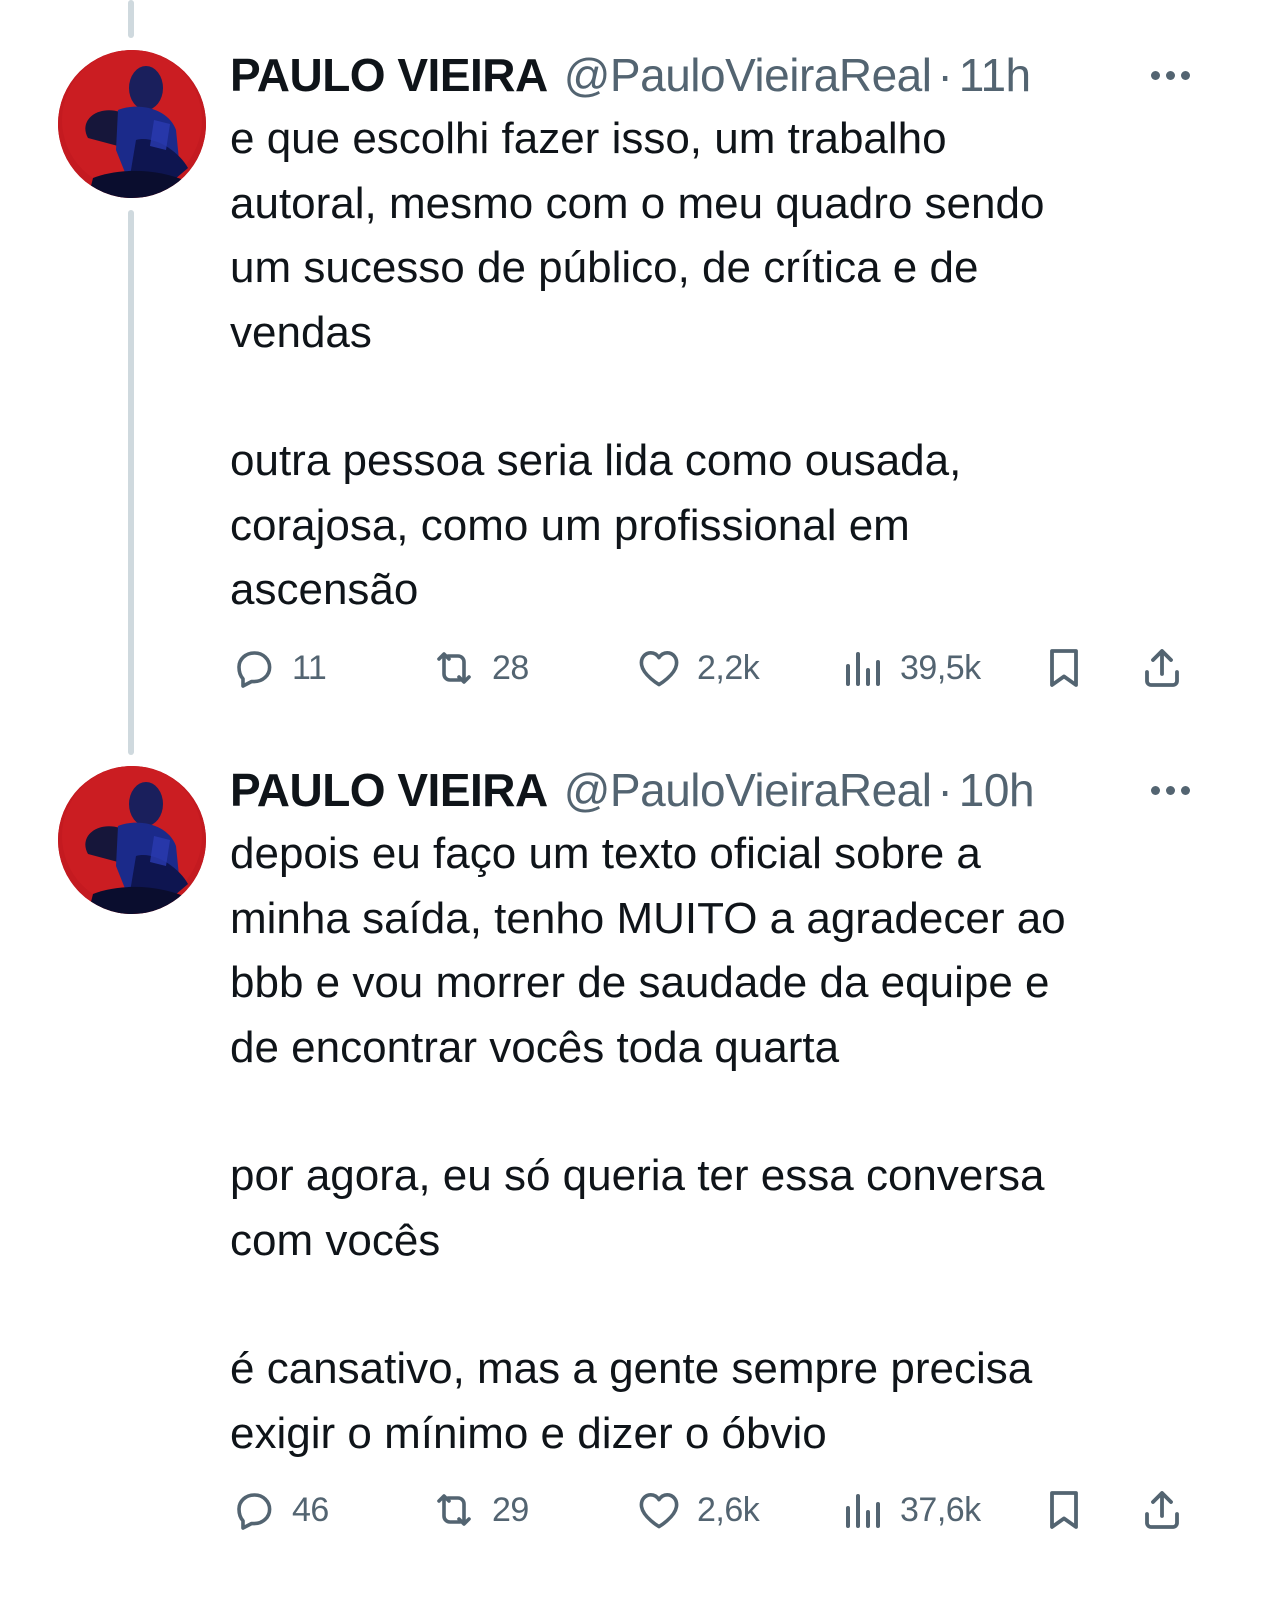 The height and width of the screenshot is (1600, 1266). I want to click on text-line: autoral, mesmo com o meu quadro sendo, so click(637, 203).